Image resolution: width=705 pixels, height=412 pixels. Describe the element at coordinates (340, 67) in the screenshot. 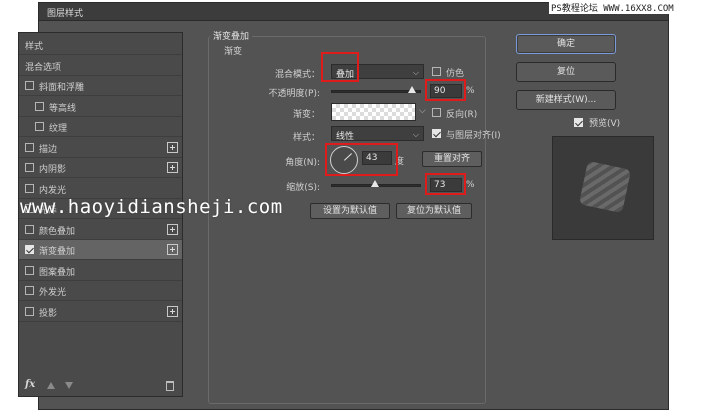

I see `highlight-box-blend-mode` at that location.